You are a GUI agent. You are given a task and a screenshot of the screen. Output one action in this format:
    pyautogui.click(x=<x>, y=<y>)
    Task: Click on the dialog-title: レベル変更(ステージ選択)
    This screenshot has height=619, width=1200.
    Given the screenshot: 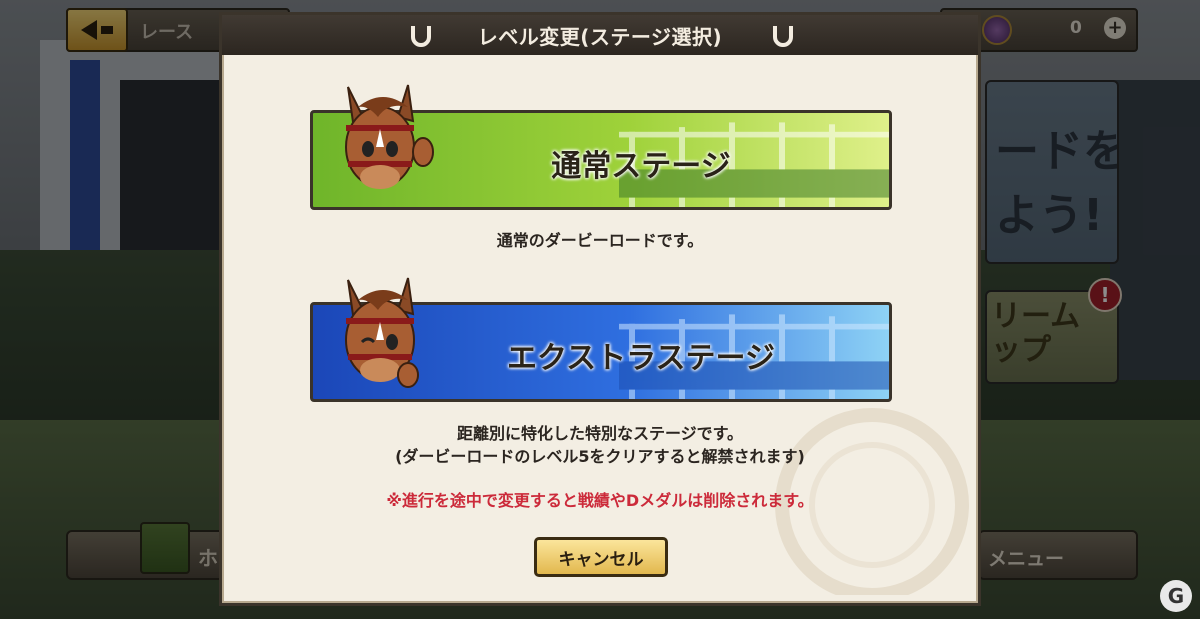 What is the action you would take?
    pyautogui.click(x=600, y=36)
    